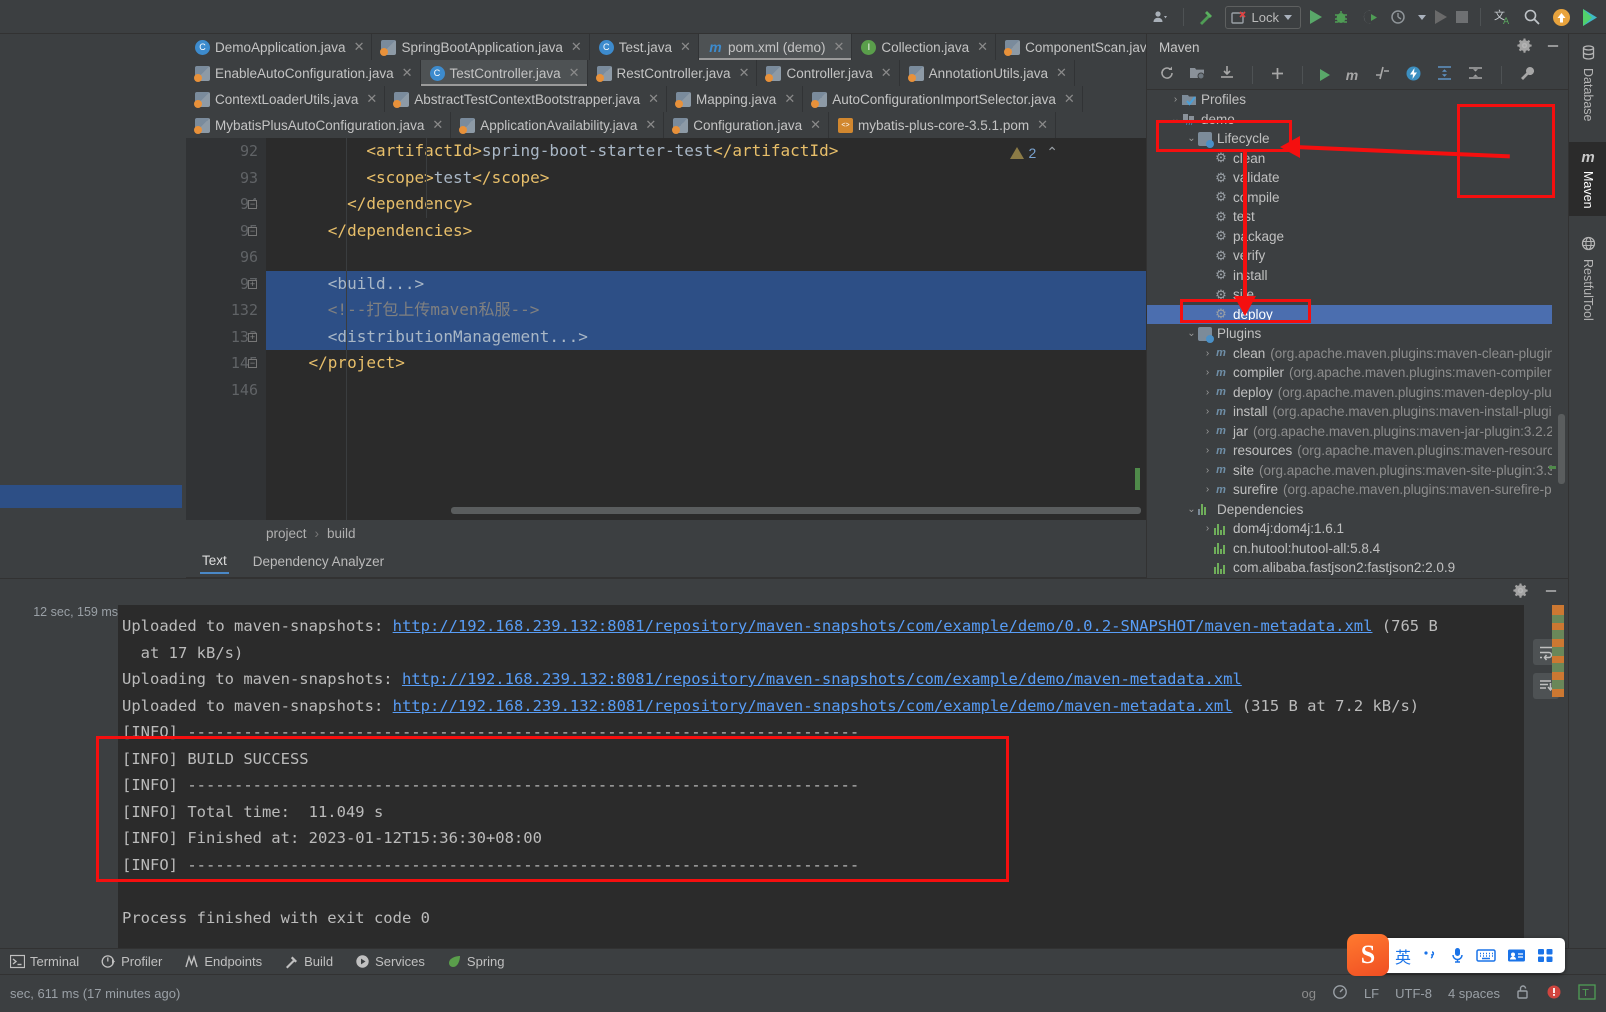  I want to click on code-line: <build...>, so click(706, 283).